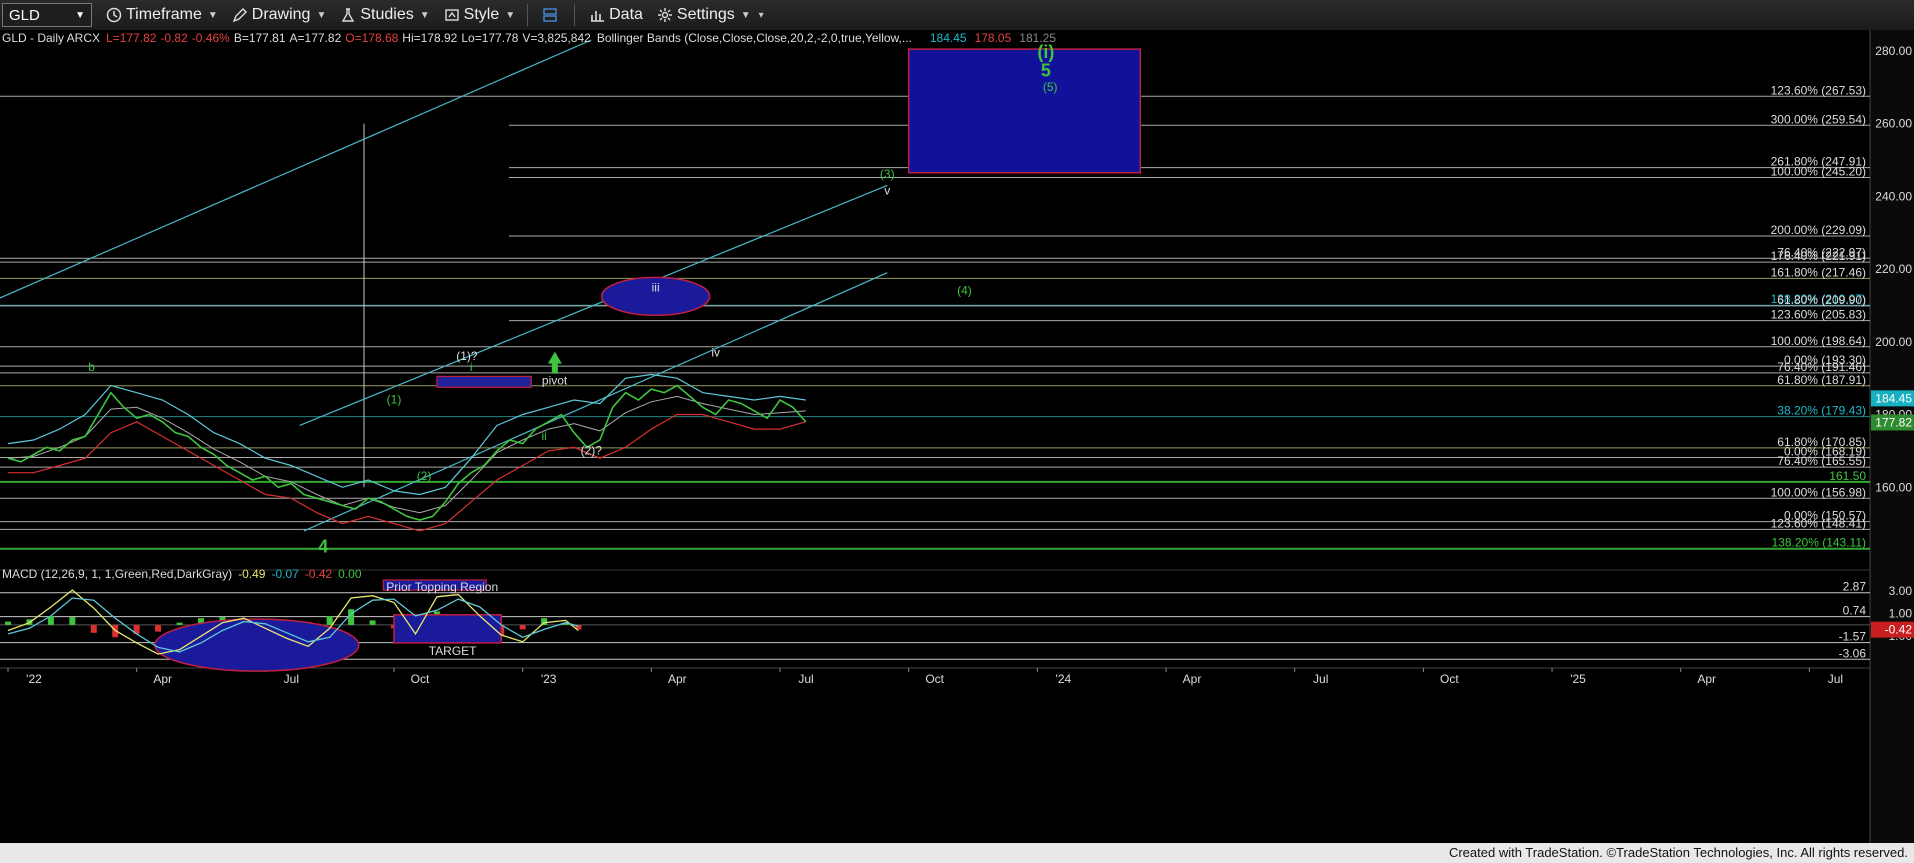 This screenshot has height=863, width=1914. What do you see at coordinates (1818, 341) in the screenshot?
I see `fib-level-label: 100.00% (198.64)` at bounding box center [1818, 341].